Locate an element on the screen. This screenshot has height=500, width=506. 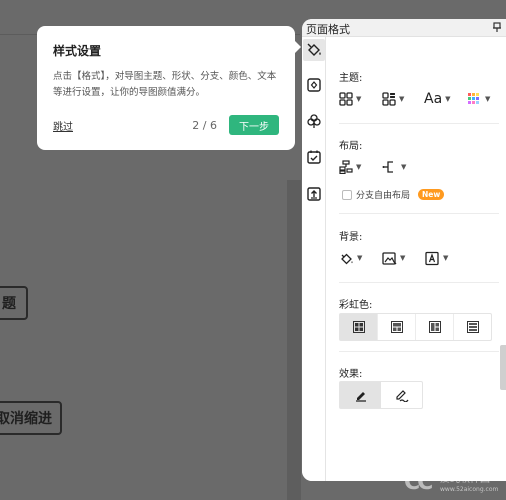
rainbow-section-label: 彩虹色: is located at coordinates (356, 305).